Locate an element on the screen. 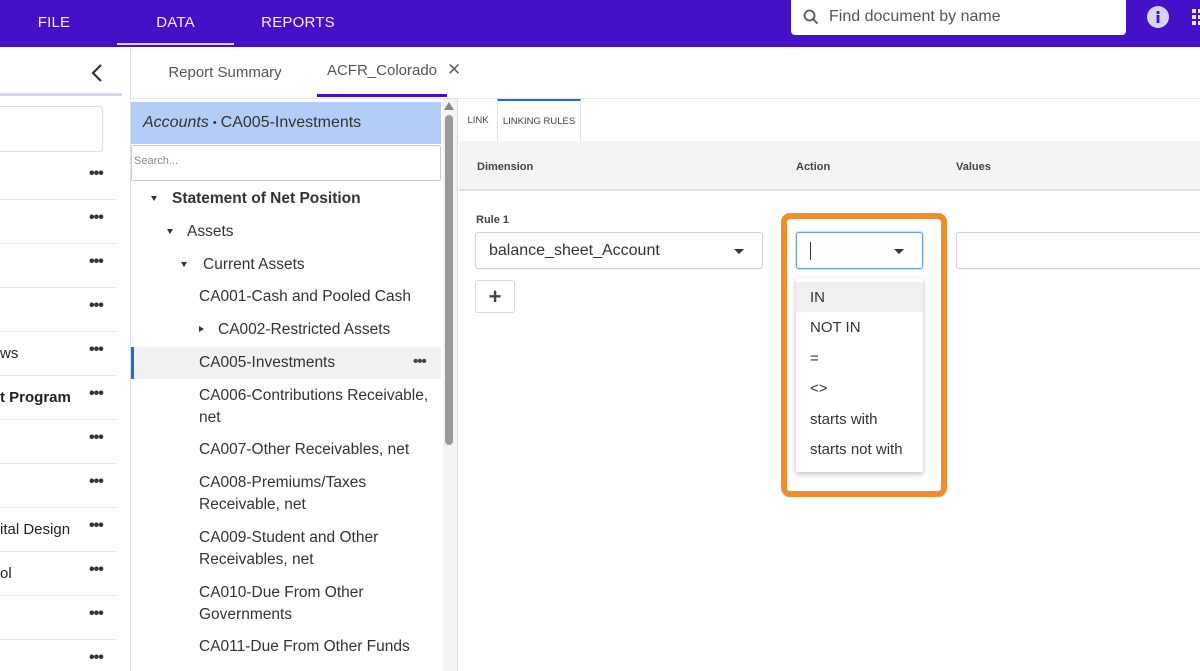 The width and height of the screenshot is (1200, 671). option-in: IN is located at coordinates (859, 297).